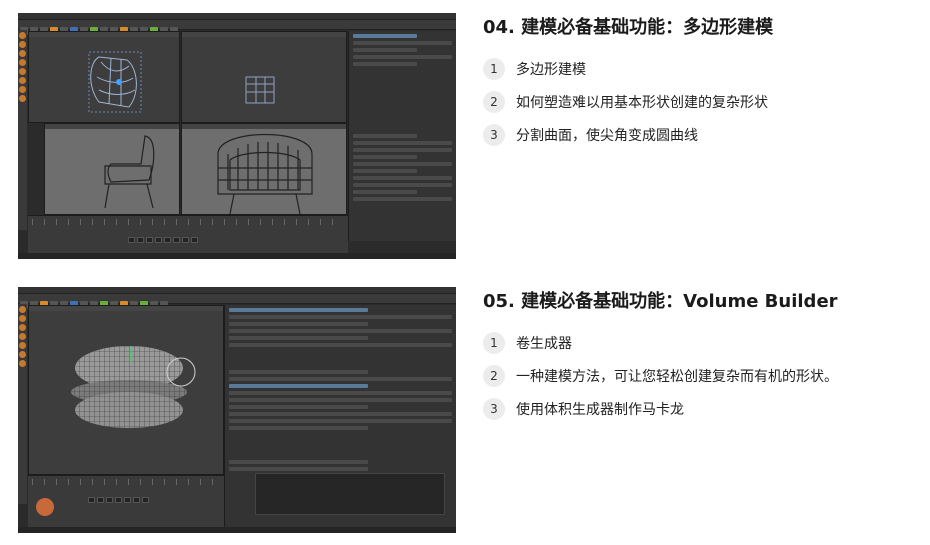 The image size is (930, 545). I want to click on curve-panel, so click(340, 492).